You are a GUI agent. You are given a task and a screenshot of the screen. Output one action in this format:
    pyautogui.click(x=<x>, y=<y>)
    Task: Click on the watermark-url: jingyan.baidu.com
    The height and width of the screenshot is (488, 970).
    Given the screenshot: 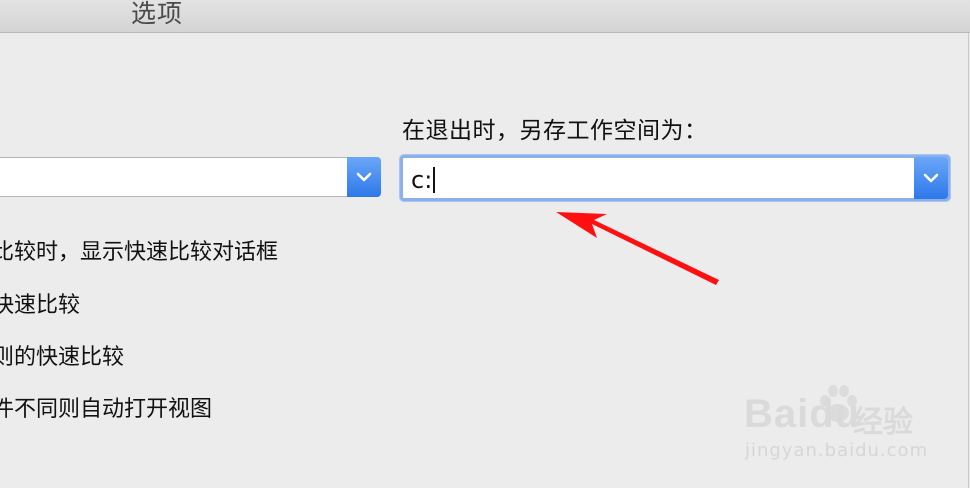 What is the action you would take?
    pyautogui.click(x=837, y=450)
    